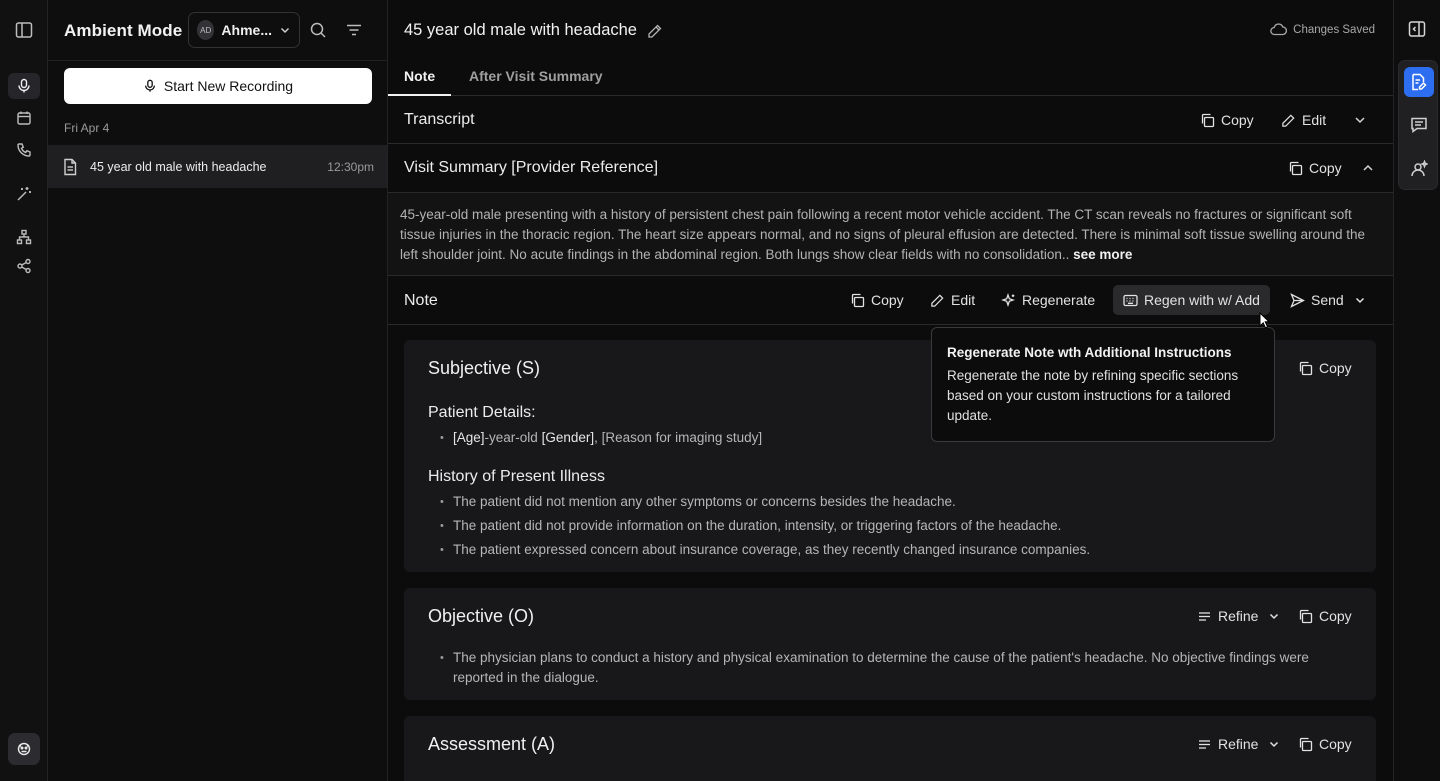  Describe the element at coordinates (1328, 300) in the screenshot. I see `send-button: Send` at that location.